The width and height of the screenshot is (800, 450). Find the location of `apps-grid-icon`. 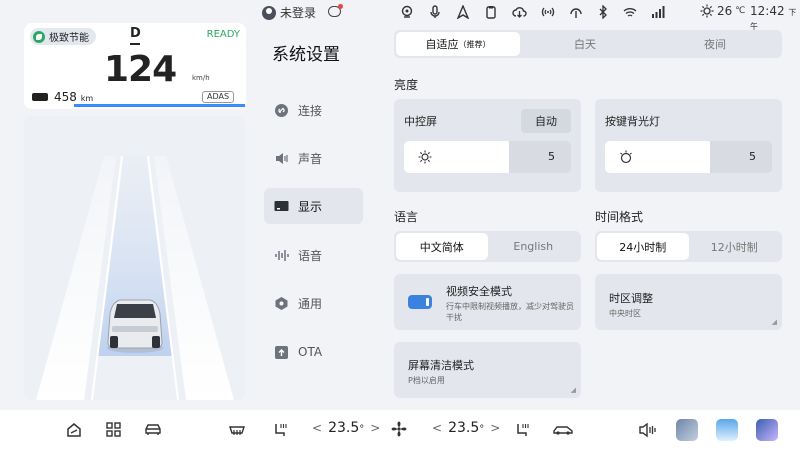

apps-grid-icon is located at coordinates (113, 431).